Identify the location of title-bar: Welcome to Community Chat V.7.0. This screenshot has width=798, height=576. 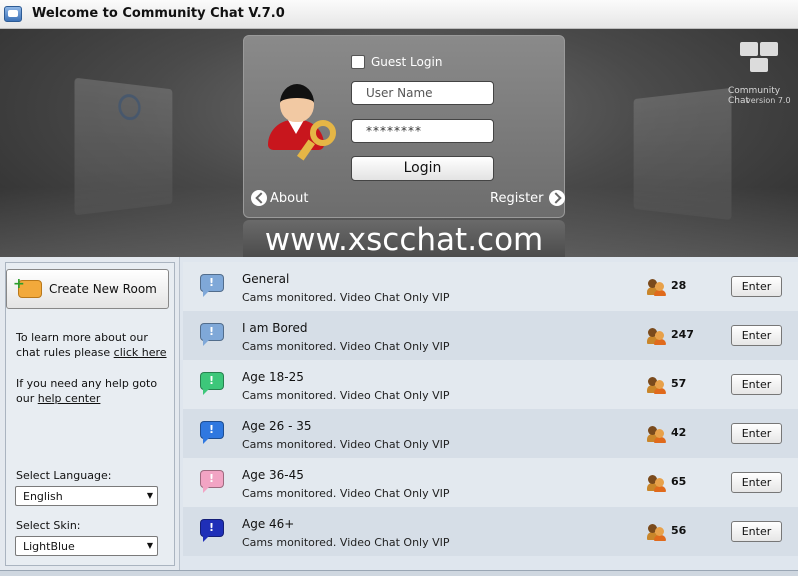
(399, 14).